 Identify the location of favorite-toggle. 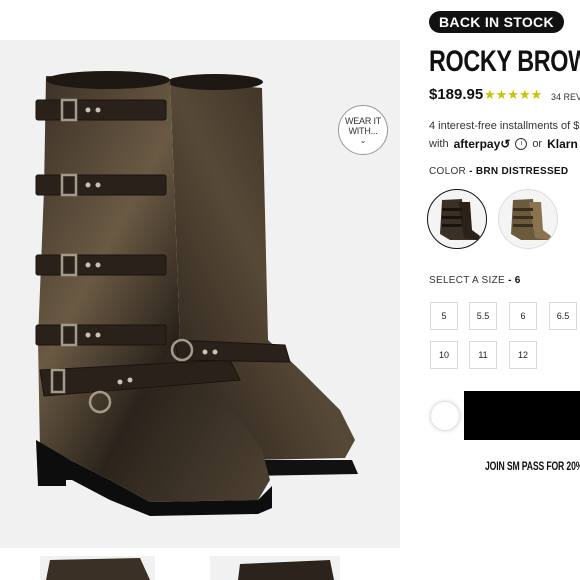
(445, 416).